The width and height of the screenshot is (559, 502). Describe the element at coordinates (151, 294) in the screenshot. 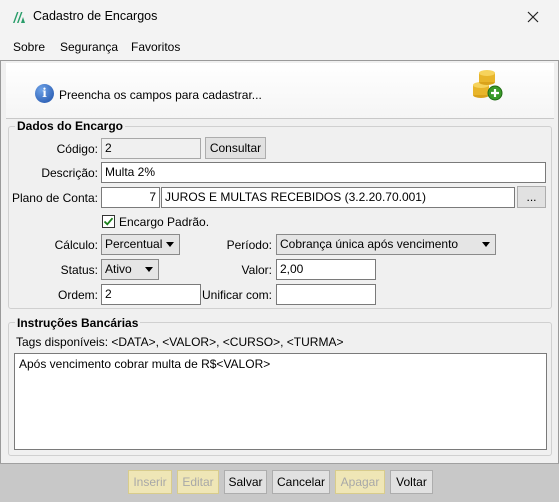

I see `ordem-field: 2` at that location.